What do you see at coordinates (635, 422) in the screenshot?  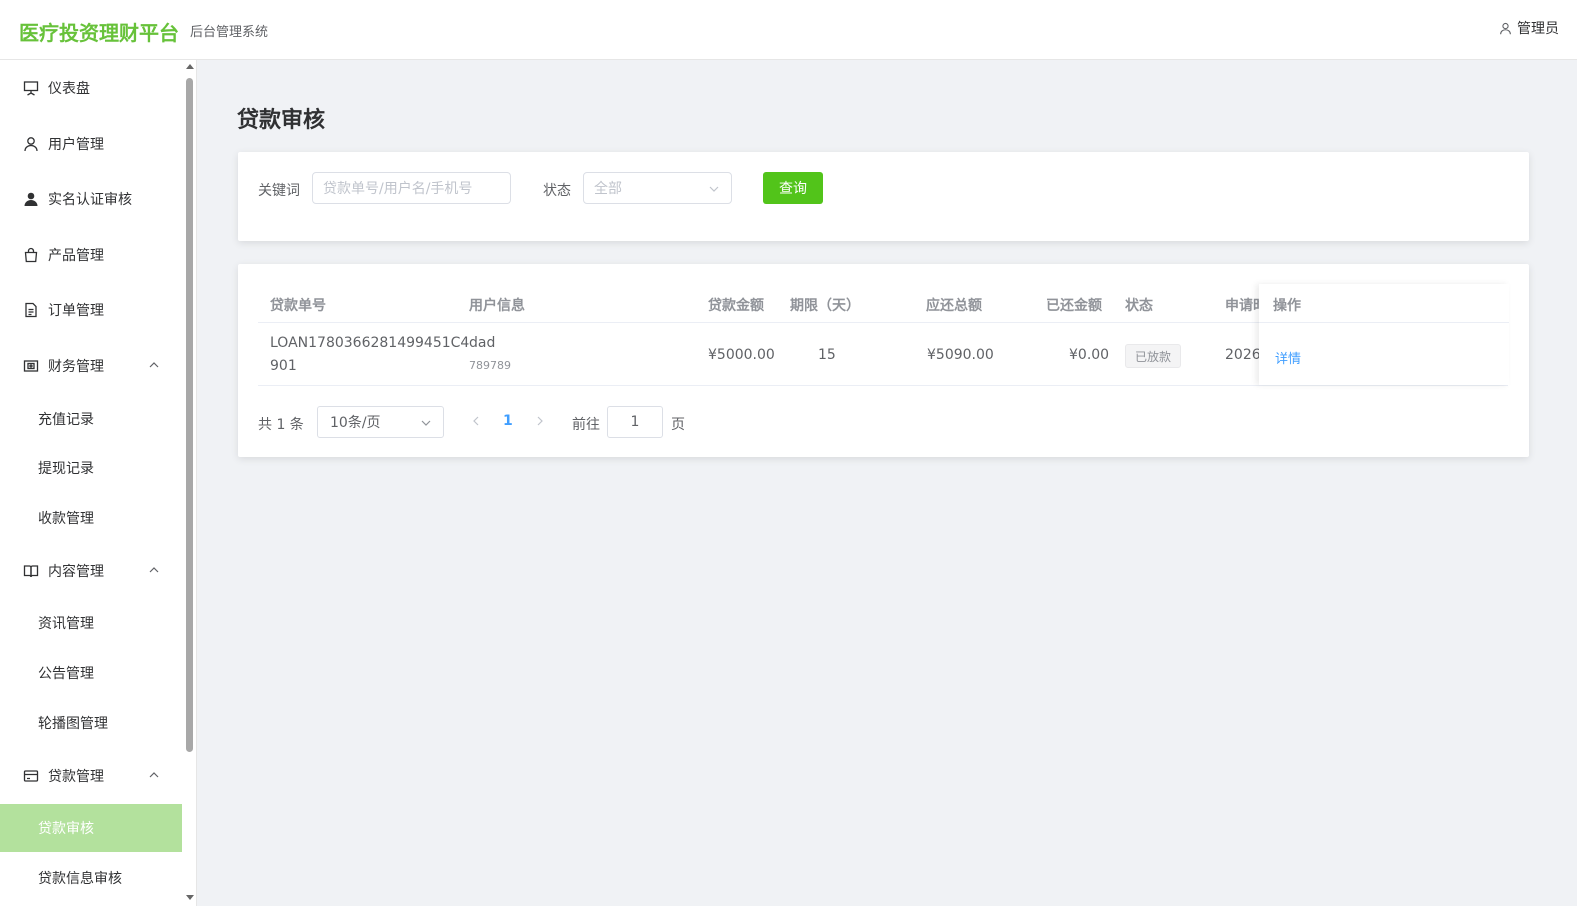 I see `goto-page-input: 1` at bounding box center [635, 422].